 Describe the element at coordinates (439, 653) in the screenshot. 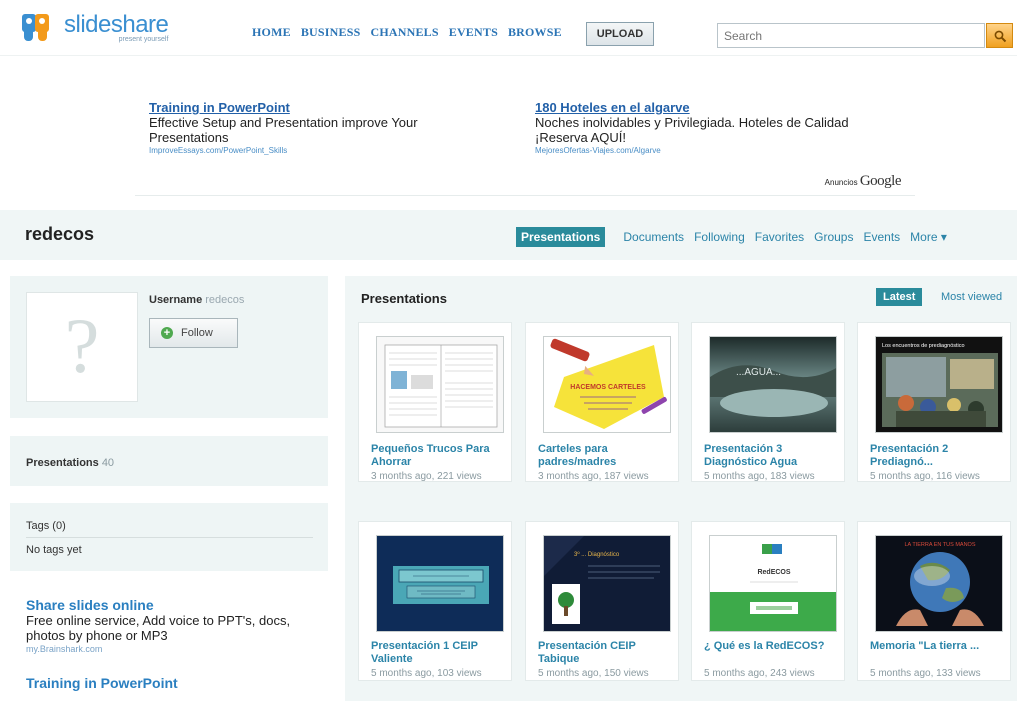

I see `presentation-title: Presentación 1 CEIP Valiente` at that location.